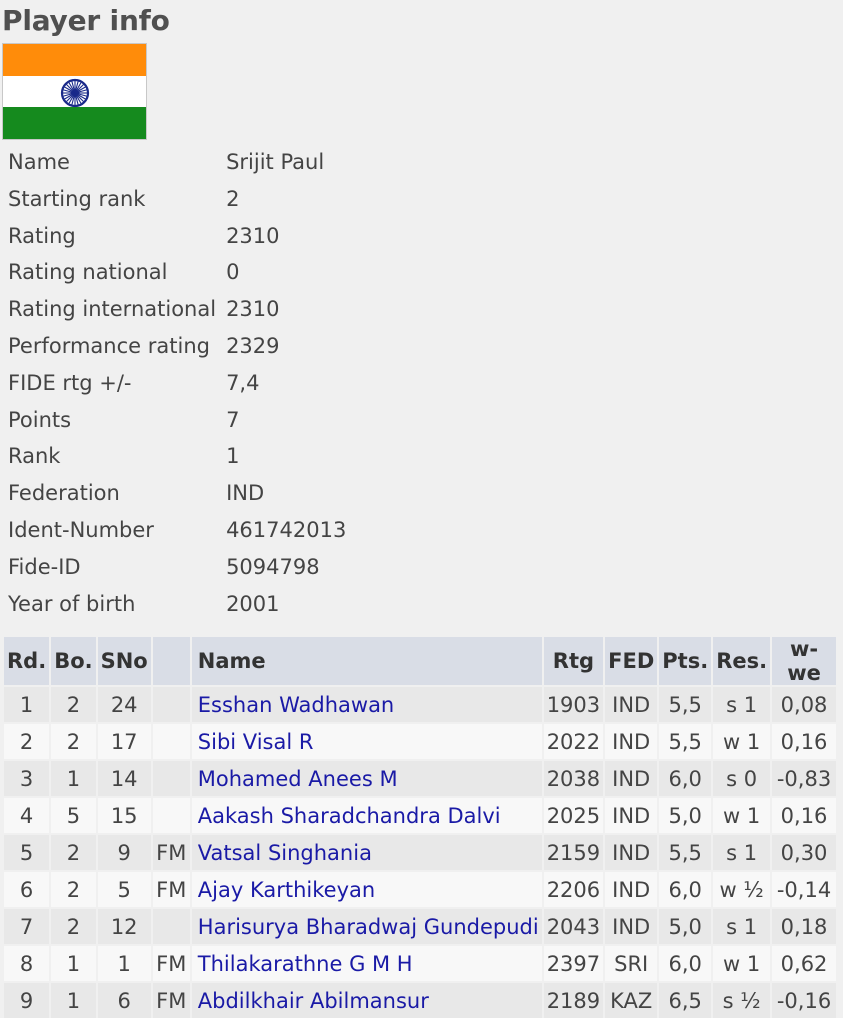 The image size is (843, 1018). Describe the element at coordinates (233, 419) in the screenshot. I see `info-value: 7` at that location.